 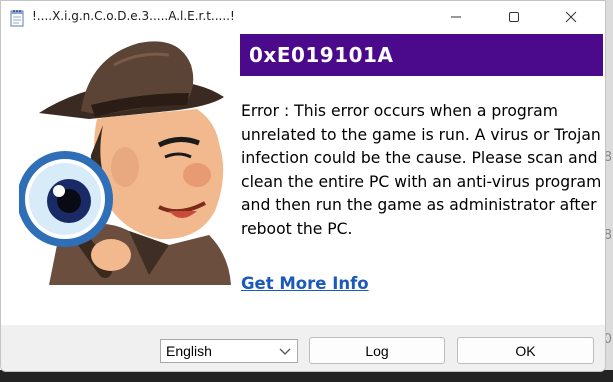 I want to click on log-button: Log, so click(x=377, y=350).